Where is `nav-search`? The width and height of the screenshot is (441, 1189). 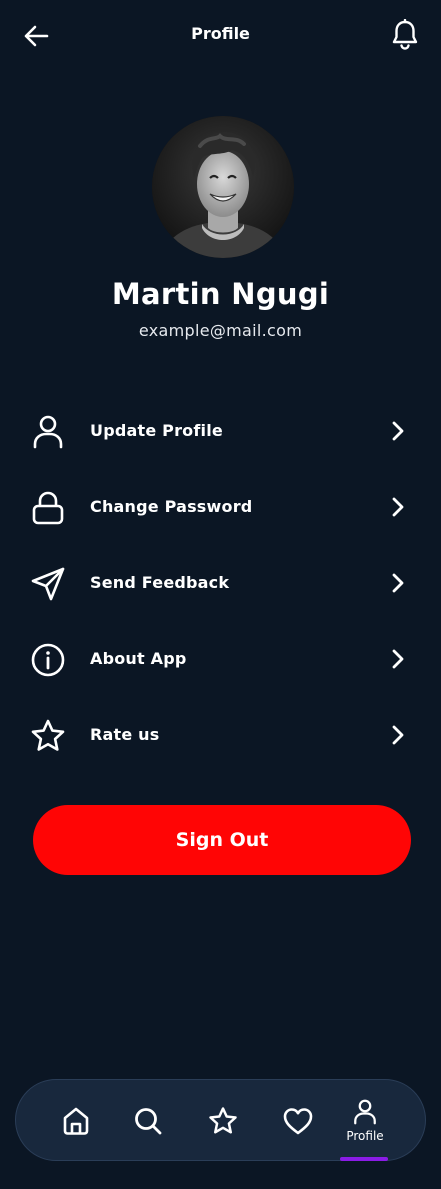 nav-search is located at coordinates (148, 1121).